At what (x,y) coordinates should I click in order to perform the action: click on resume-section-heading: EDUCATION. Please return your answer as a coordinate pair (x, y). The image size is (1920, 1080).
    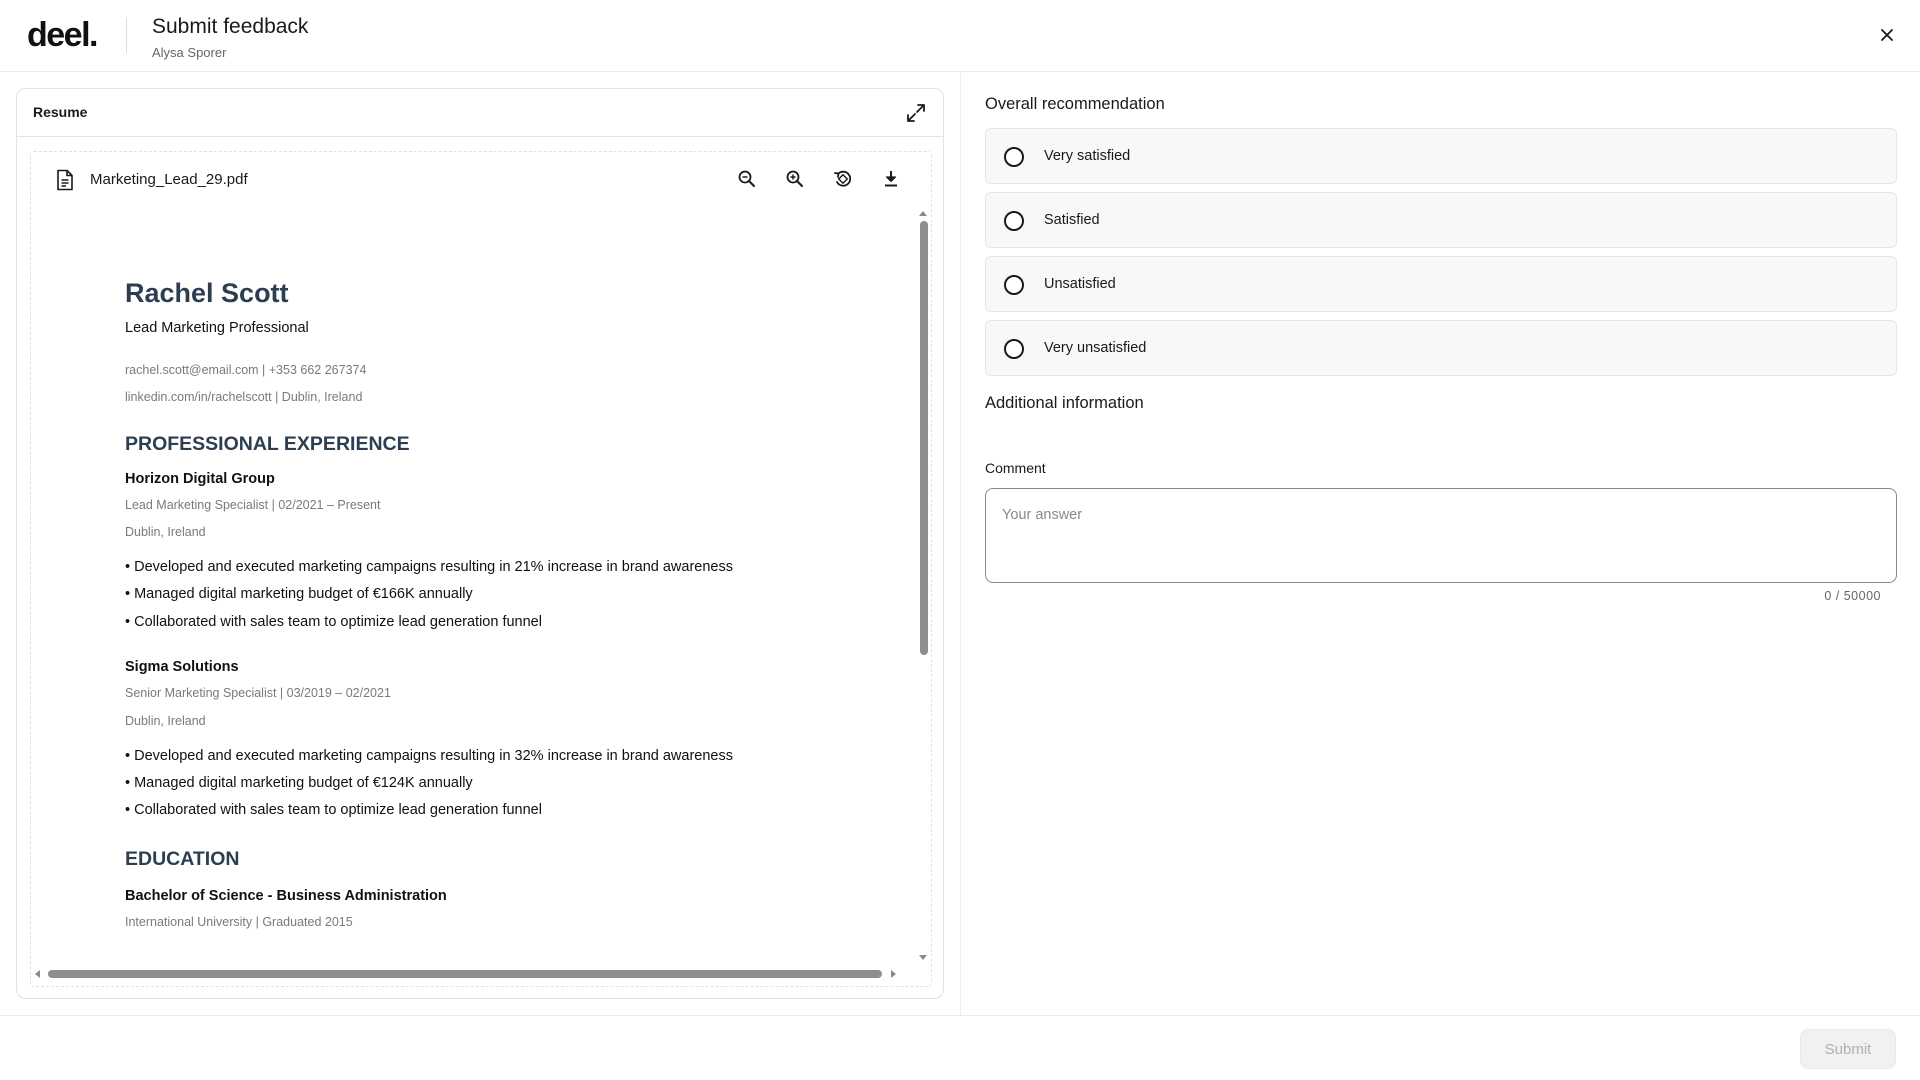
    Looking at the image, I should click on (182, 859).